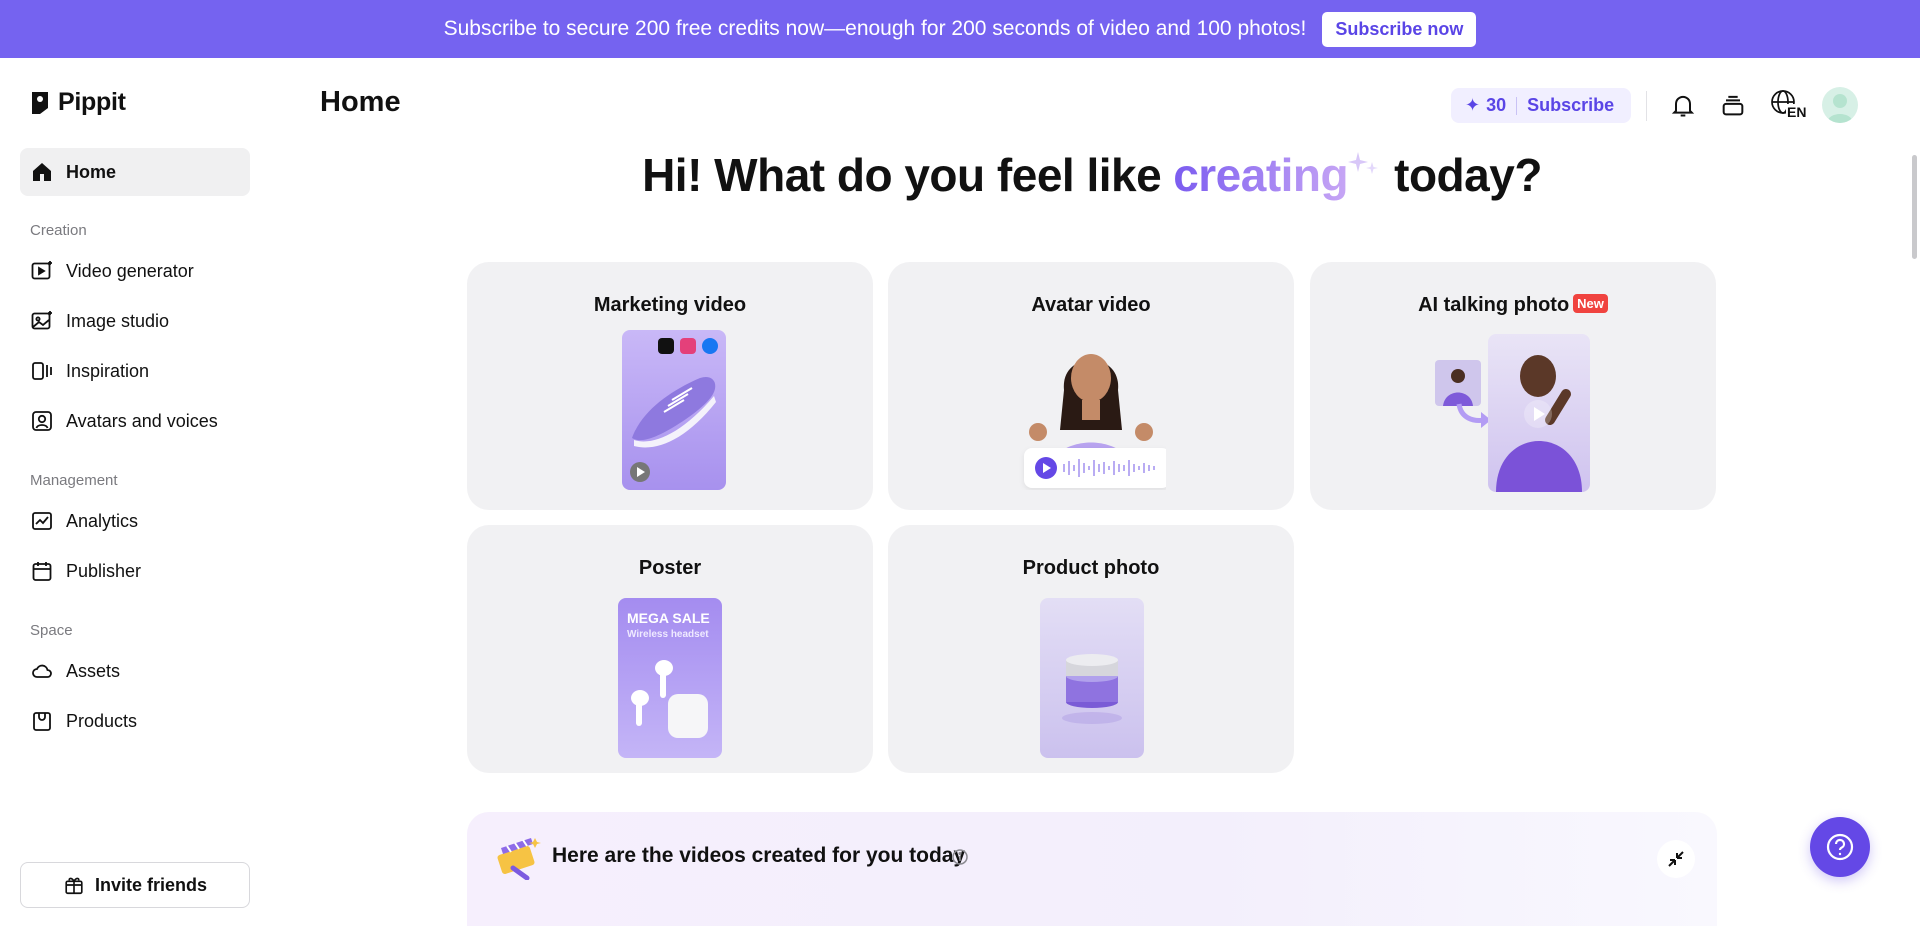  I want to click on sparkle-icon, so click(1363, 163).